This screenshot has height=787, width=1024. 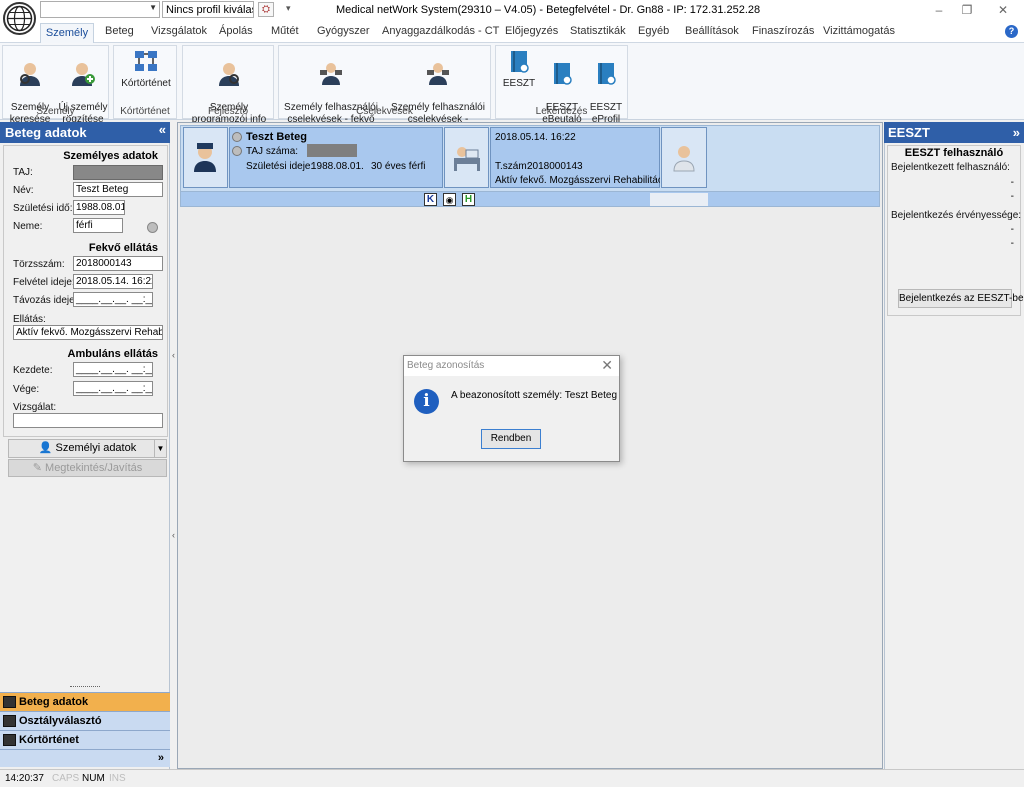 What do you see at coordinates (1011, 31) in the screenshot?
I see `help-icon: ?` at bounding box center [1011, 31].